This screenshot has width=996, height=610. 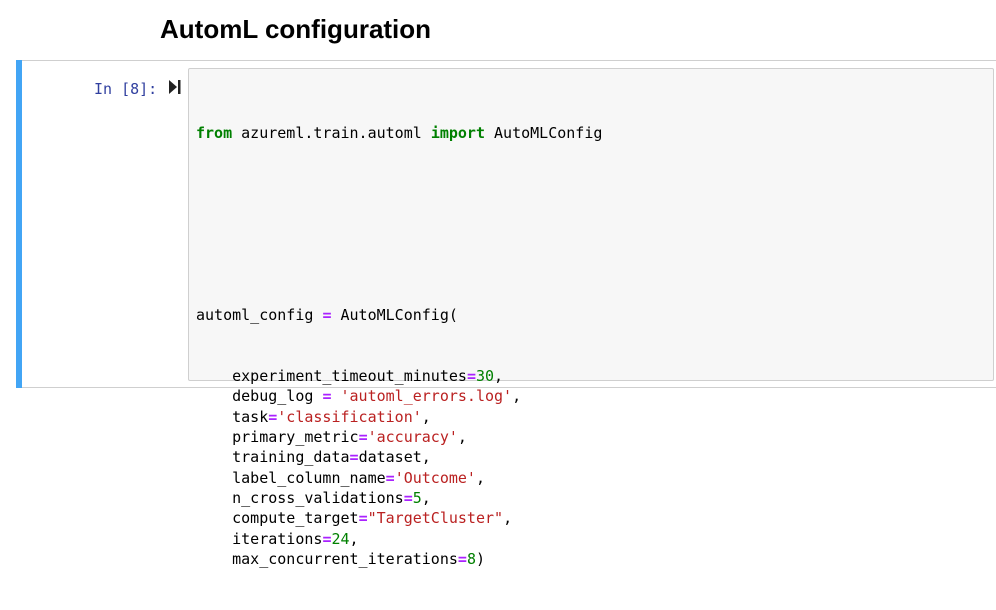 What do you see at coordinates (277, 396) in the screenshot?
I see `argument-name: debug_log` at bounding box center [277, 396].